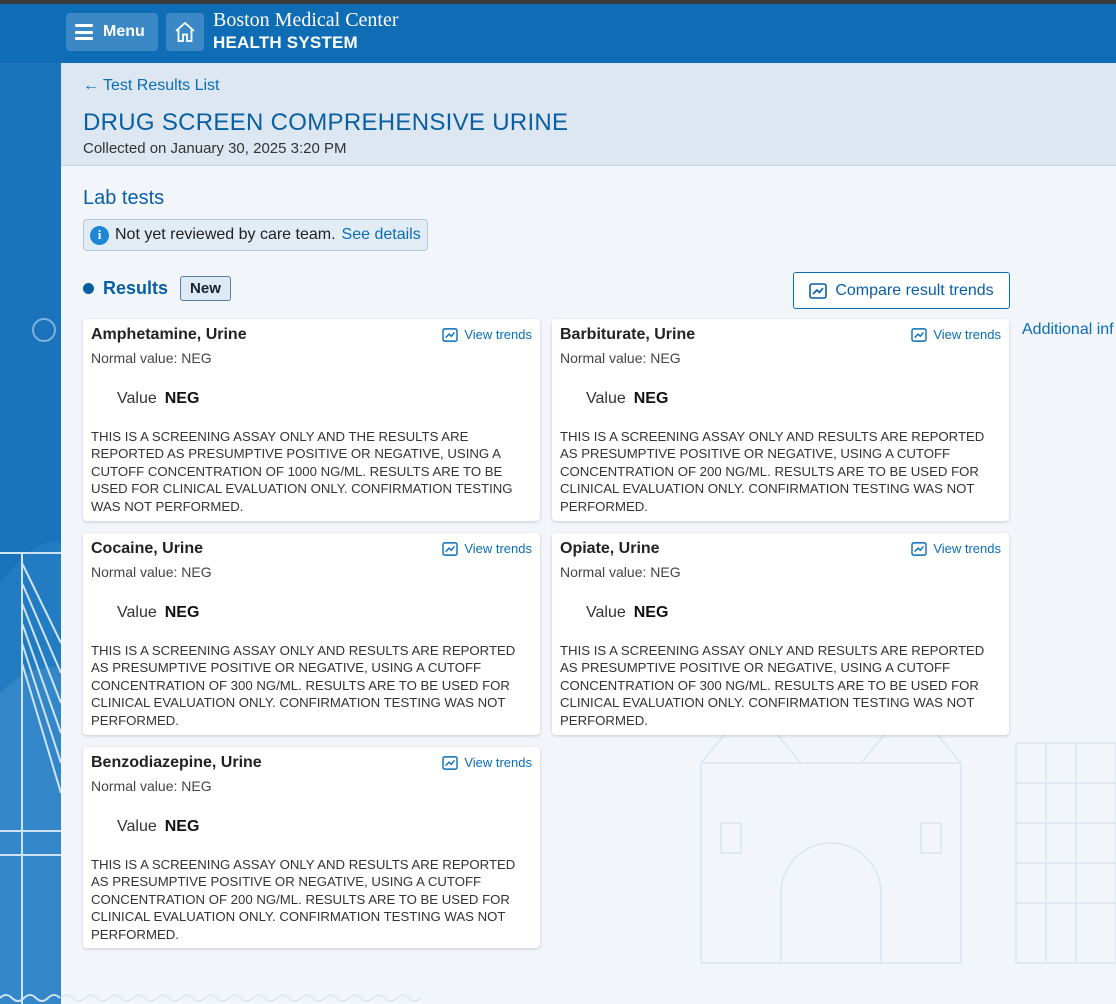  What do you see at coordinates (176, 762) in the screenshot?
I see `result-name: Benzodiazepine, Urine` at bounding box center [176, 762].